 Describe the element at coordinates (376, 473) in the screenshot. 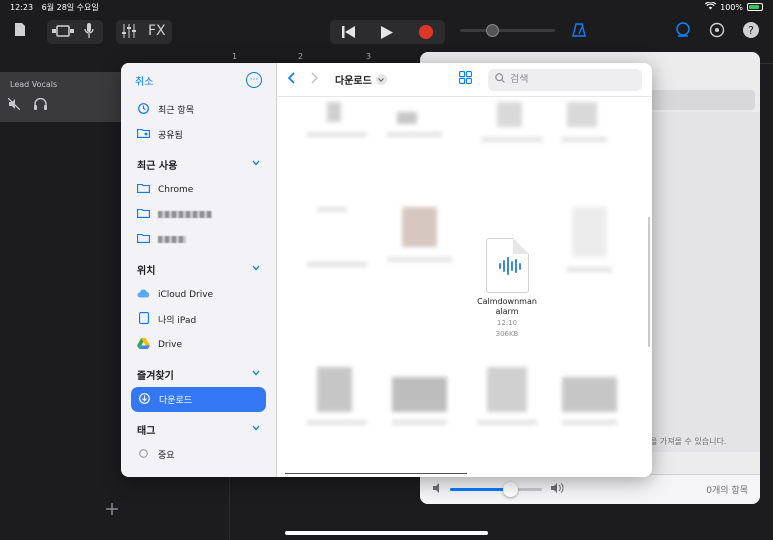

I see `divider-line` at that location.